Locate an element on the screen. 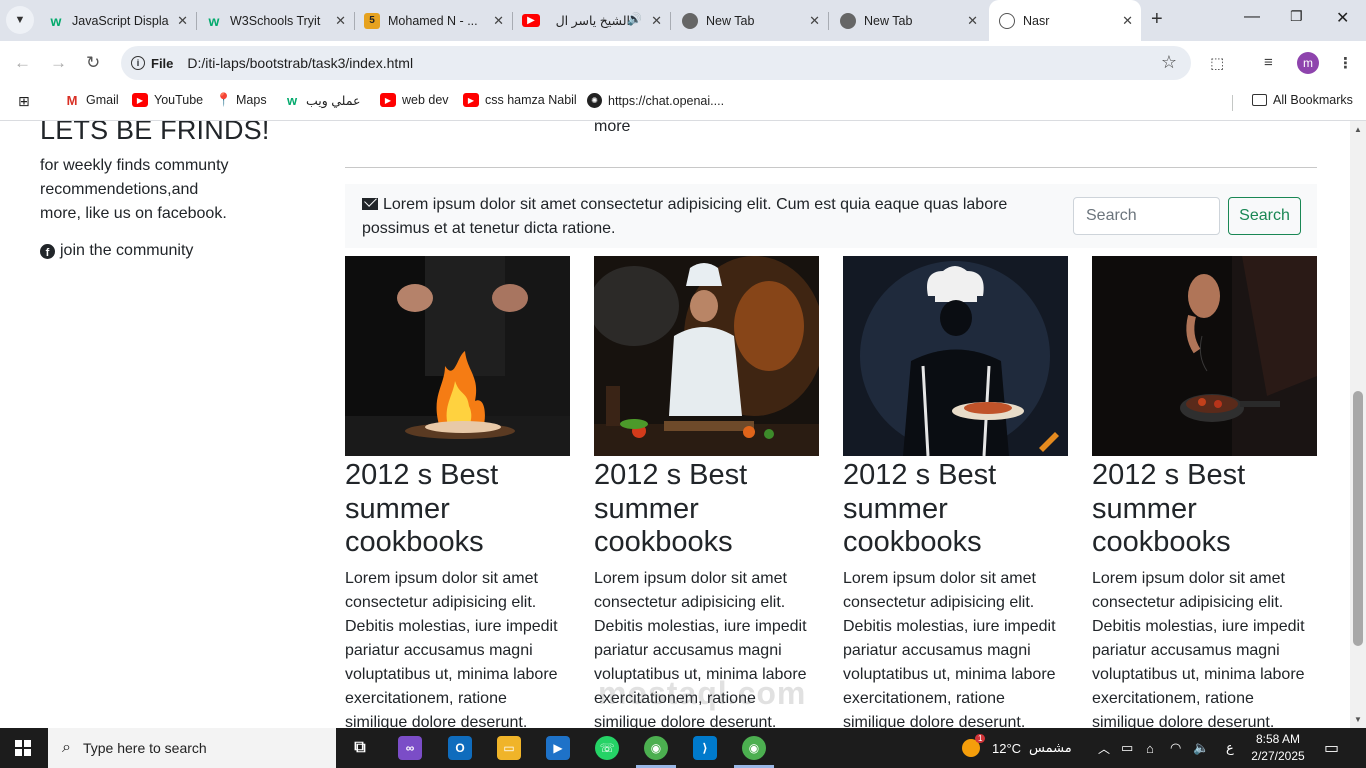  bookmark-maps: 📍 Maps is located at coordinates (241, 99).